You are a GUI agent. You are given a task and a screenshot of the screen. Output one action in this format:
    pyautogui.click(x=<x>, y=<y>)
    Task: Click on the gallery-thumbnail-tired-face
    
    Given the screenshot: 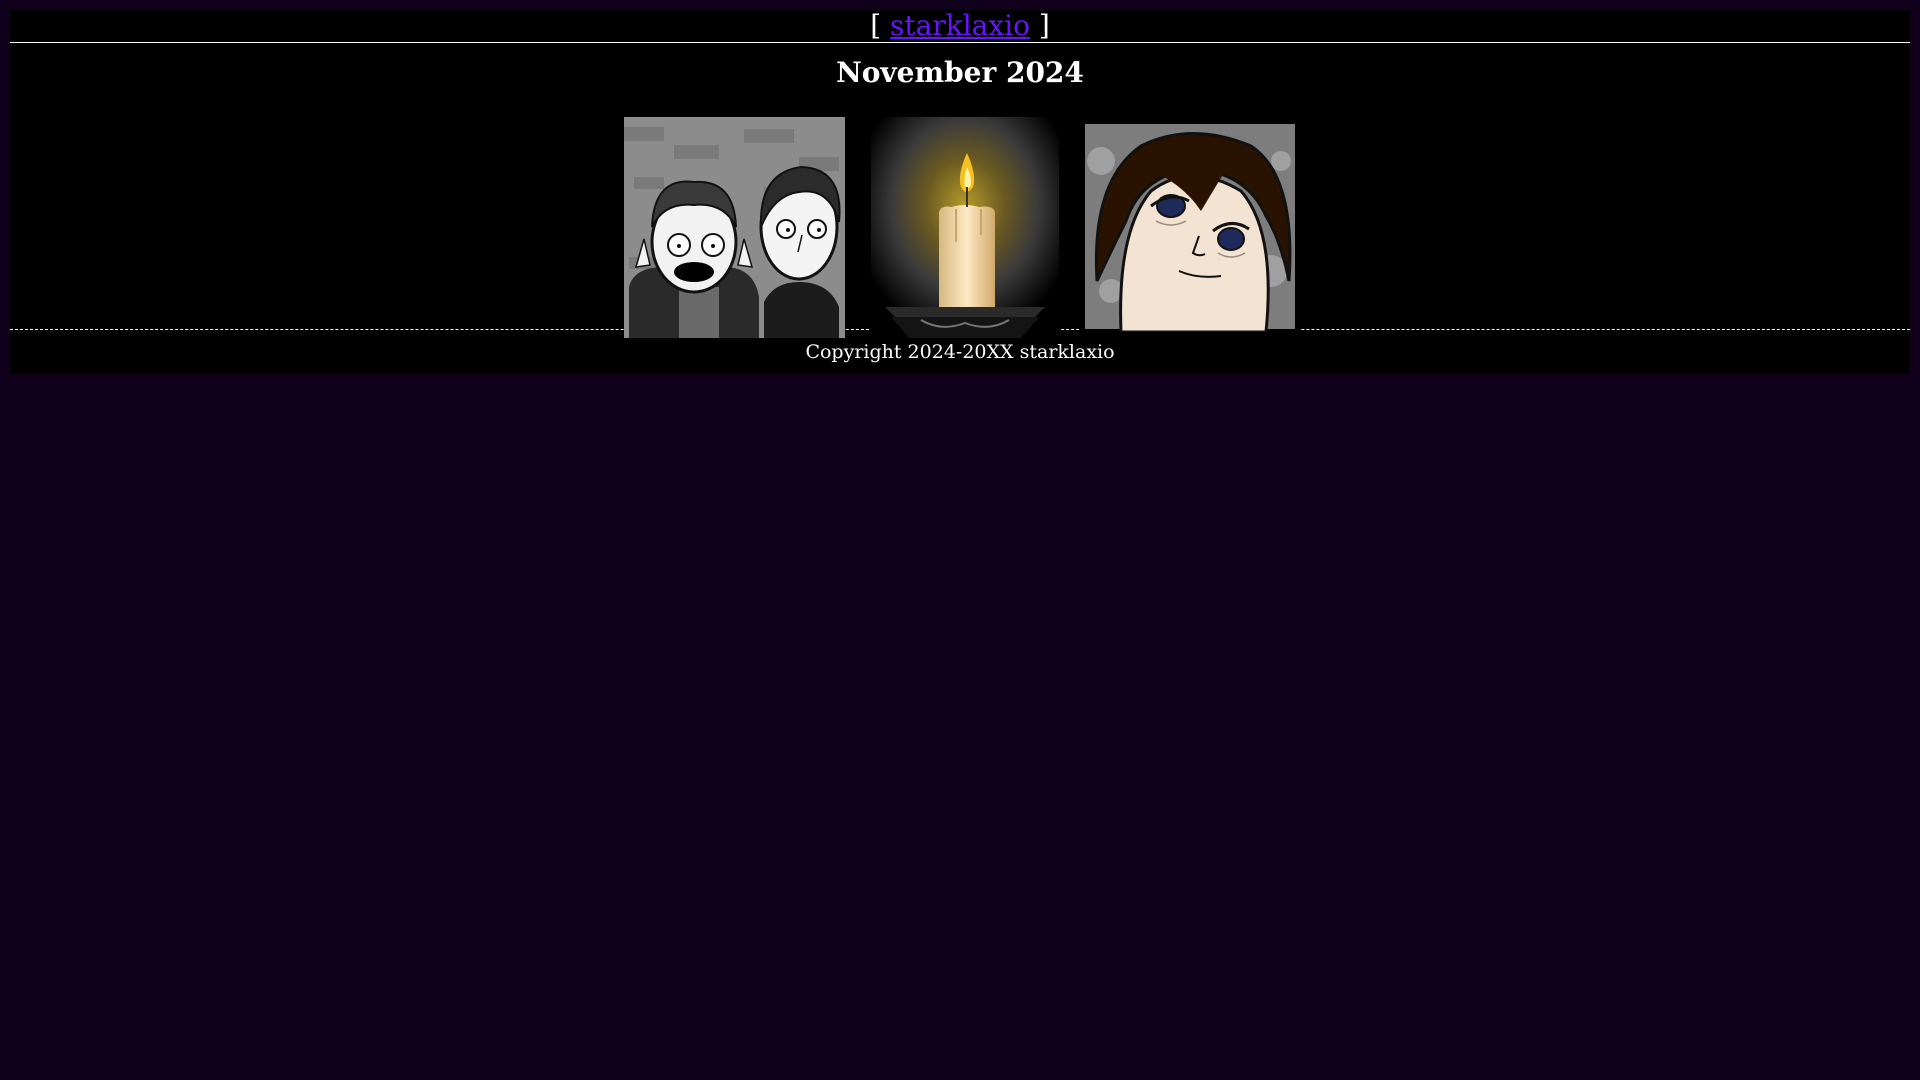 What is the action you would take?
    pyautogui.click(x=1191, y=226)
    